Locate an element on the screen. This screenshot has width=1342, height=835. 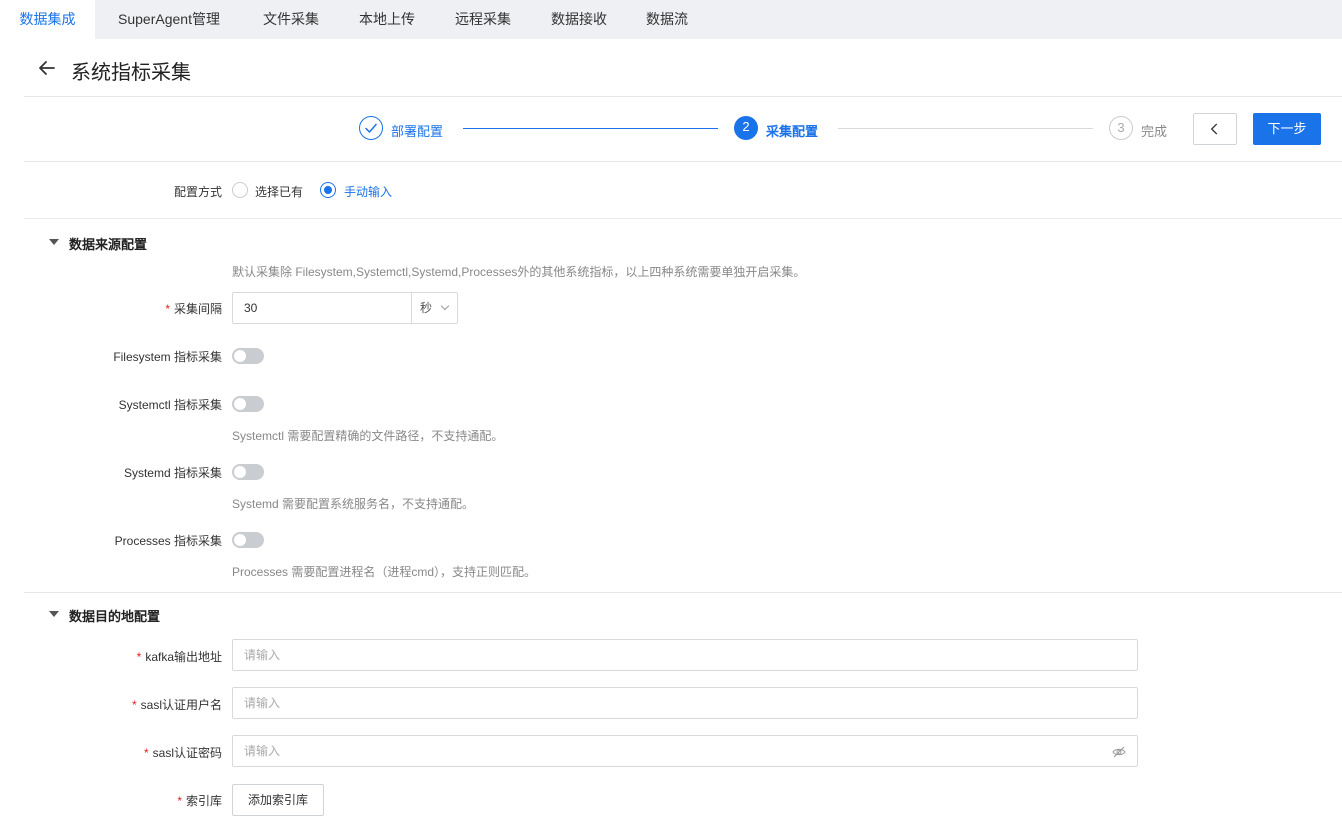
systemctl-hint: Systemctl 需要配置精确的文件路径，不支持通配。 is located at coordinates (368, 436).